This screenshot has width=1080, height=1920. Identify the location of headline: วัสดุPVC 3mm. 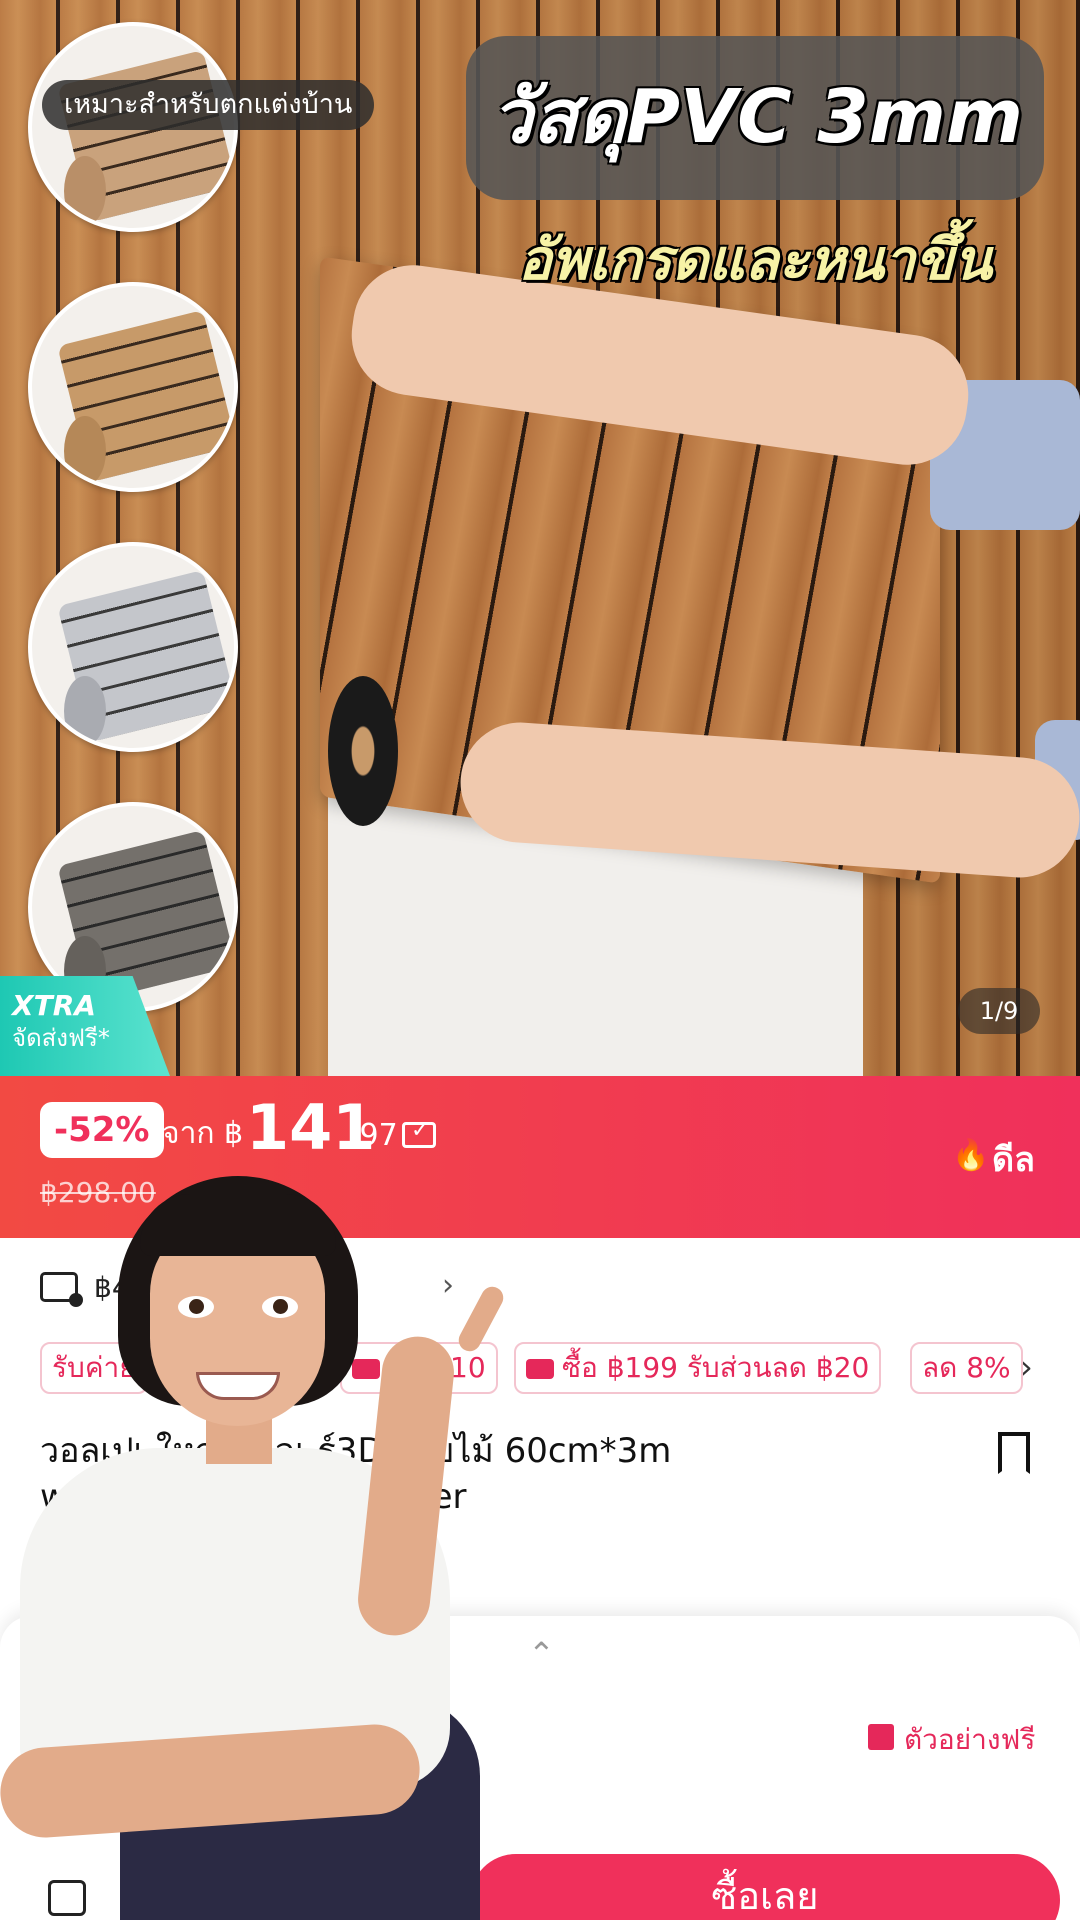
(757, 117).